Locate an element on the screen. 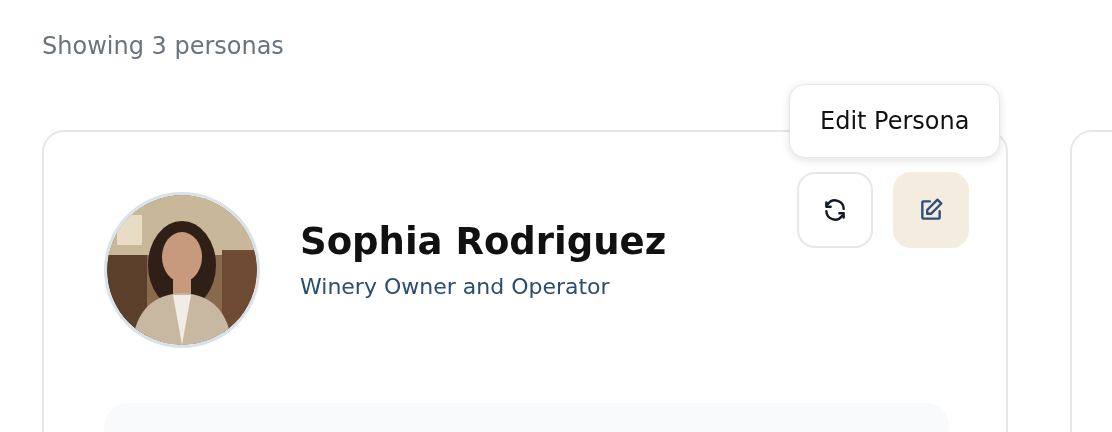 This screenshot has height=432, width=1112. refresh-button is located at coordinates (835, 210).